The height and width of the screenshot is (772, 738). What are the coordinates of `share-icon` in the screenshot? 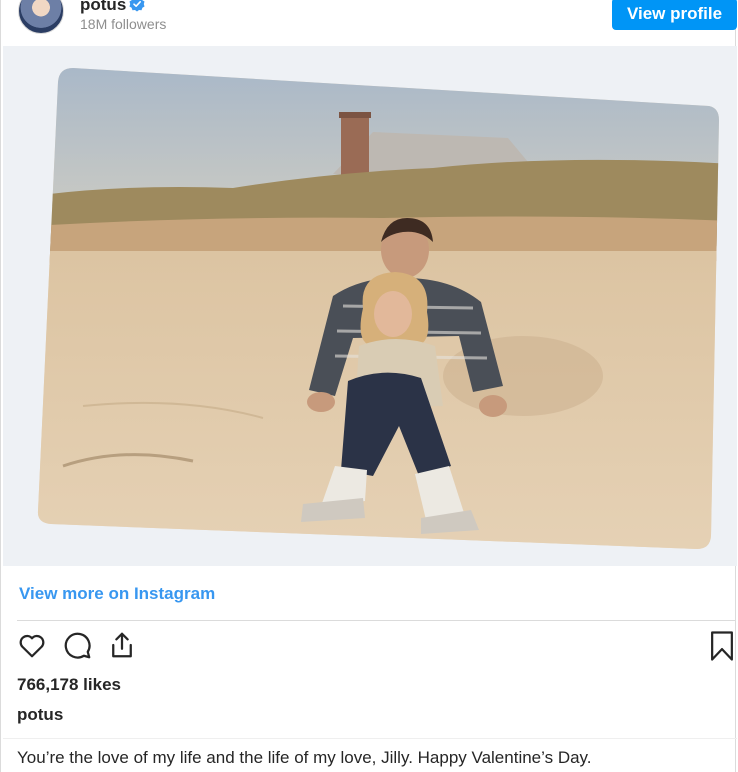 It's located at (122, 645).